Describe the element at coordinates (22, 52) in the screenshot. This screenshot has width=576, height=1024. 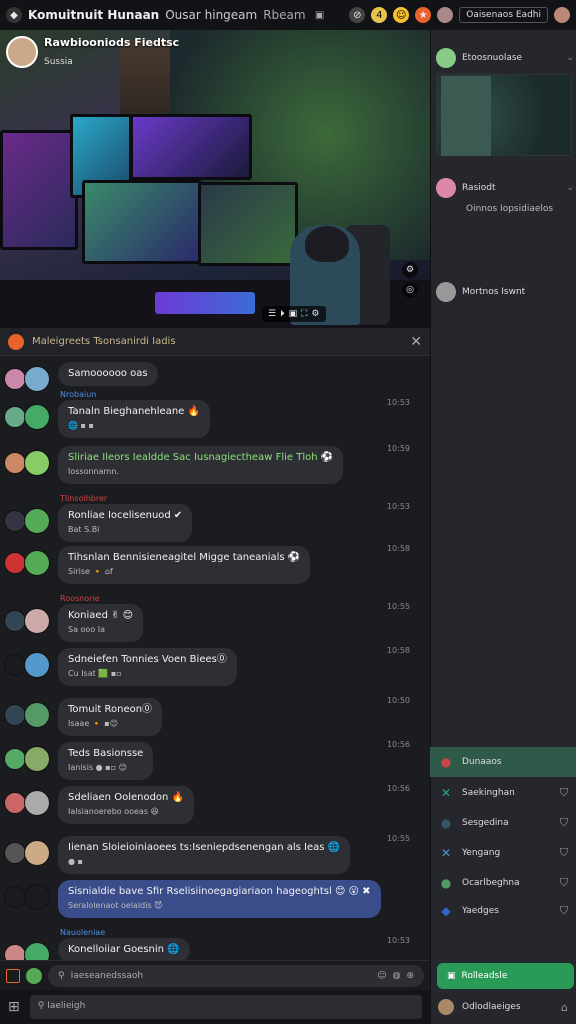
I see `streamer-avatar` at that location.